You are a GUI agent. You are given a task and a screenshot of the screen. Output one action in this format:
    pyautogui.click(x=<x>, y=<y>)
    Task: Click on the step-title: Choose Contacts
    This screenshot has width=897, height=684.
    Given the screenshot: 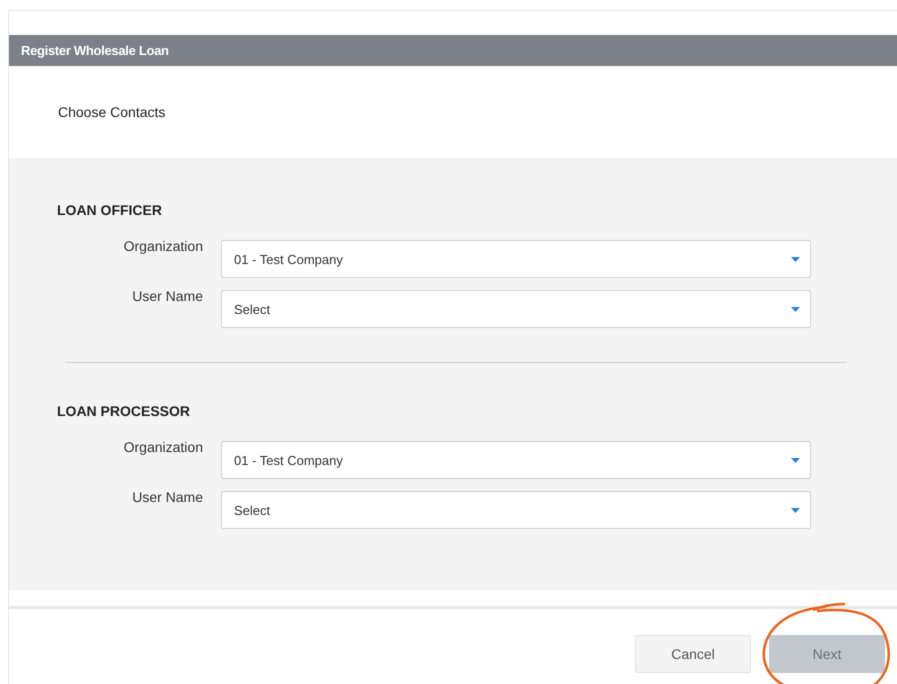 What is the action you would take?
    pyautogui.click(x=112, y=112)
    